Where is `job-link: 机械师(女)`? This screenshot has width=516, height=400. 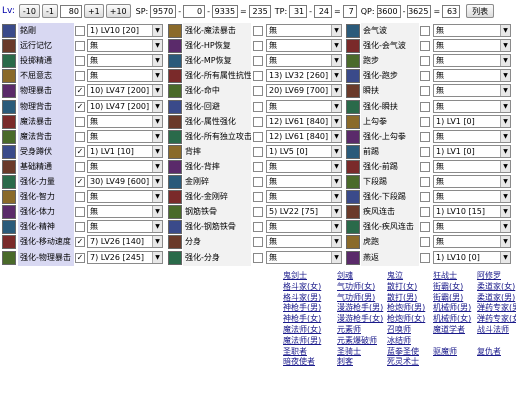
job-link: 机械师(女) is located at coordinates (452, 318).